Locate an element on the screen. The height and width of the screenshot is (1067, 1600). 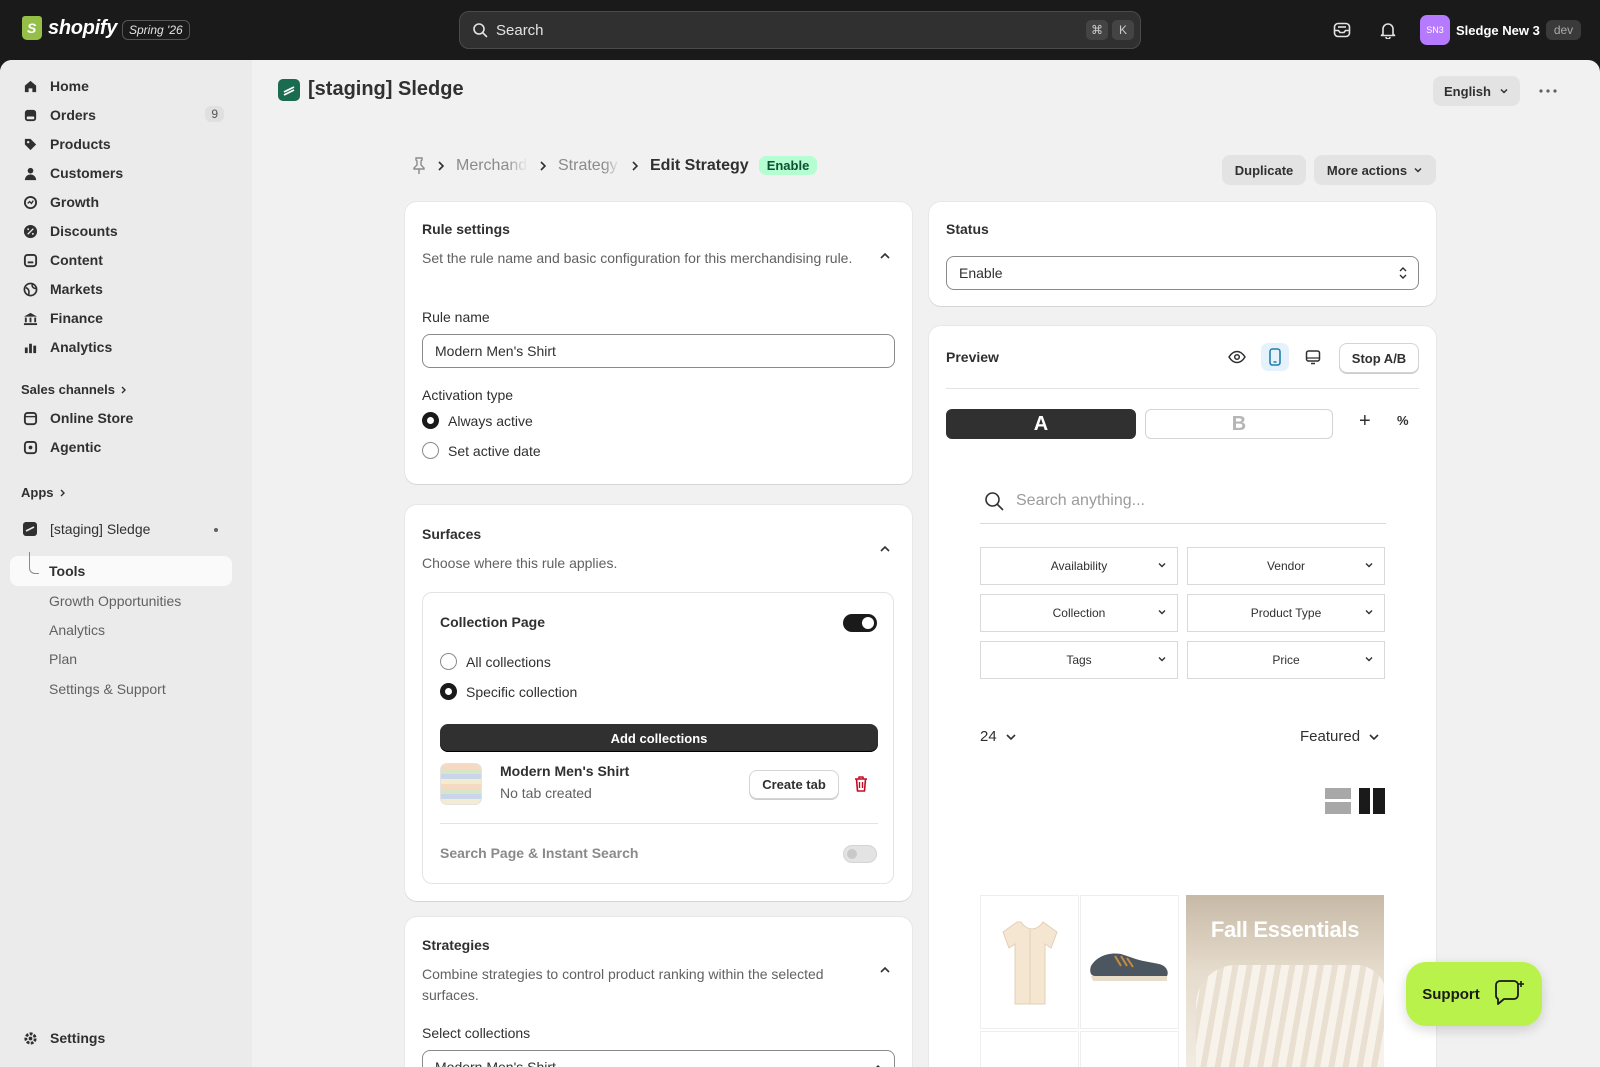
content-icon is located at coordinates (30, 260).